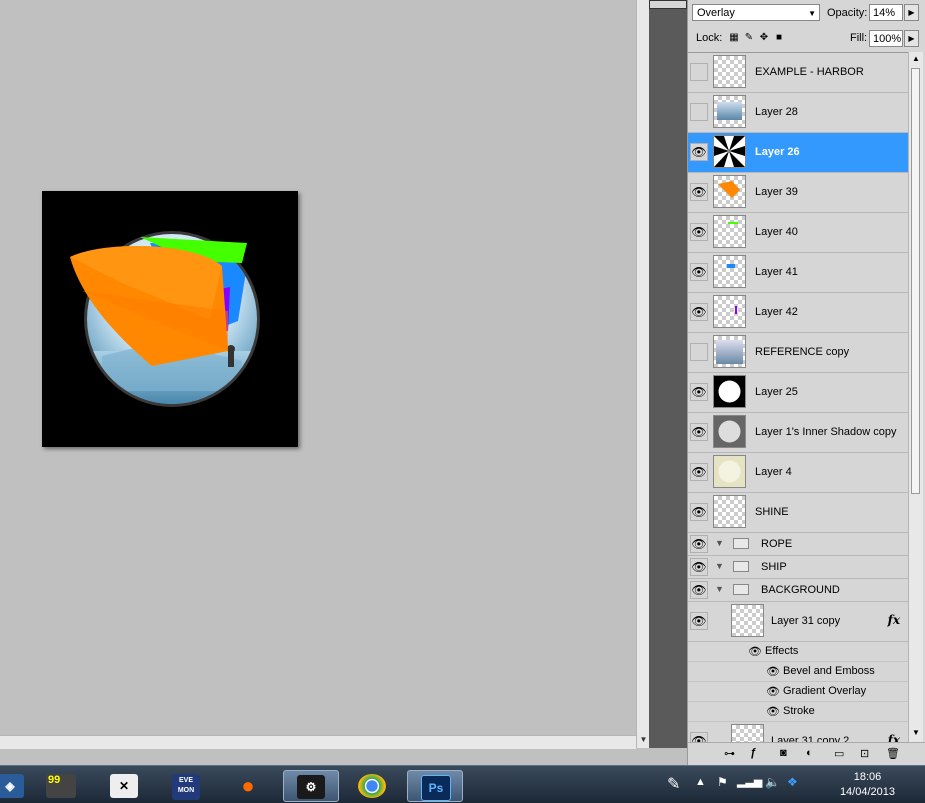 This screenshot has height=803, width=925. Describe the element at coordinates (915, 281) in the screenshot. I see `scrollbar-thumb` at that location.